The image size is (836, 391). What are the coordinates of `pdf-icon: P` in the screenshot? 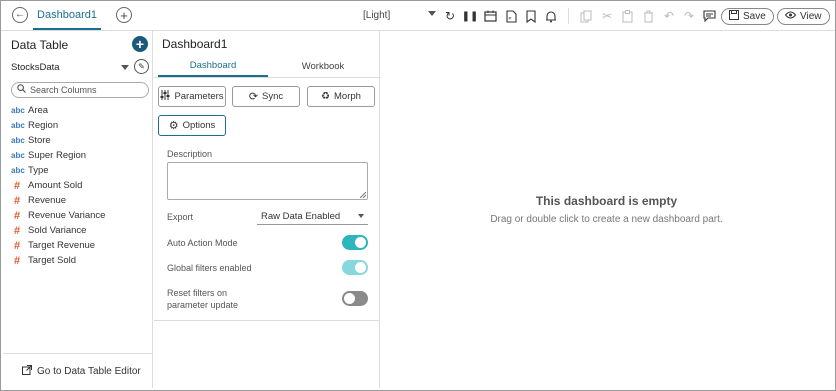 It's located at (511, 16).